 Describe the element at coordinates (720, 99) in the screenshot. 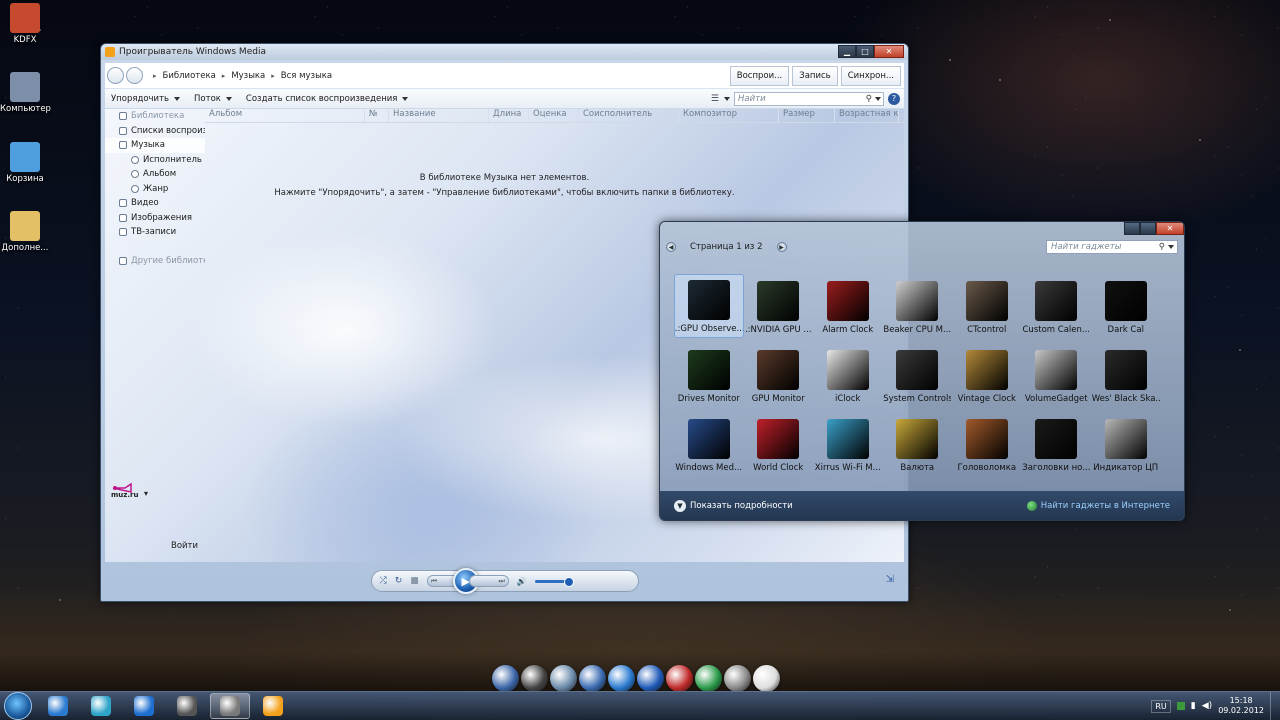

I see `view-options-button: ☰` at that location.